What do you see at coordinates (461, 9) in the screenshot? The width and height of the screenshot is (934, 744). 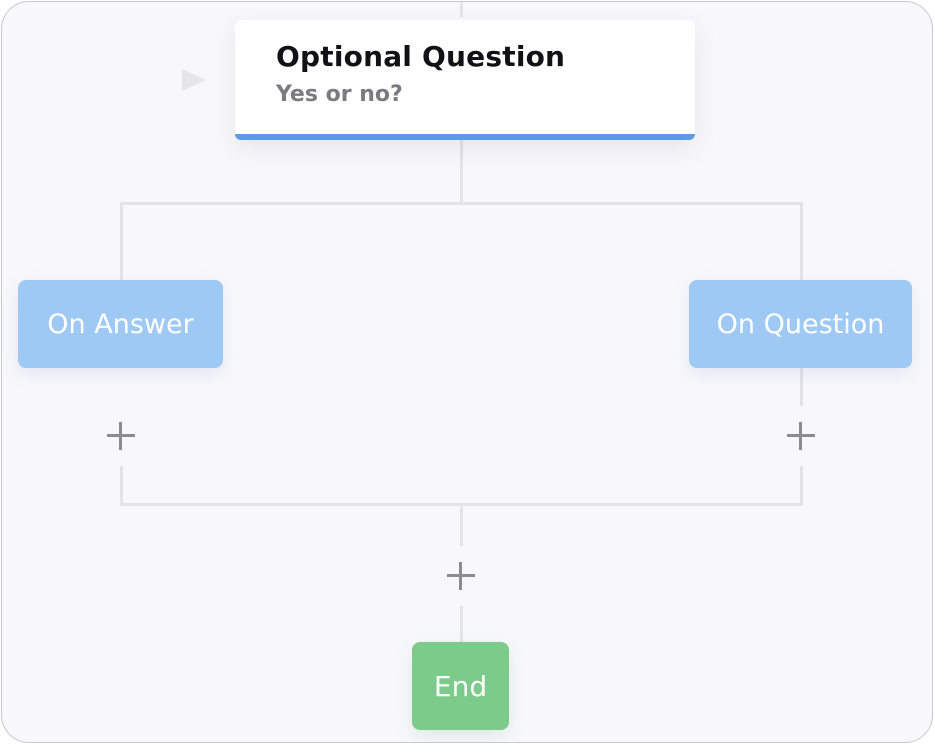 I see `connector-top-entry` at bounding box center [461, 9].